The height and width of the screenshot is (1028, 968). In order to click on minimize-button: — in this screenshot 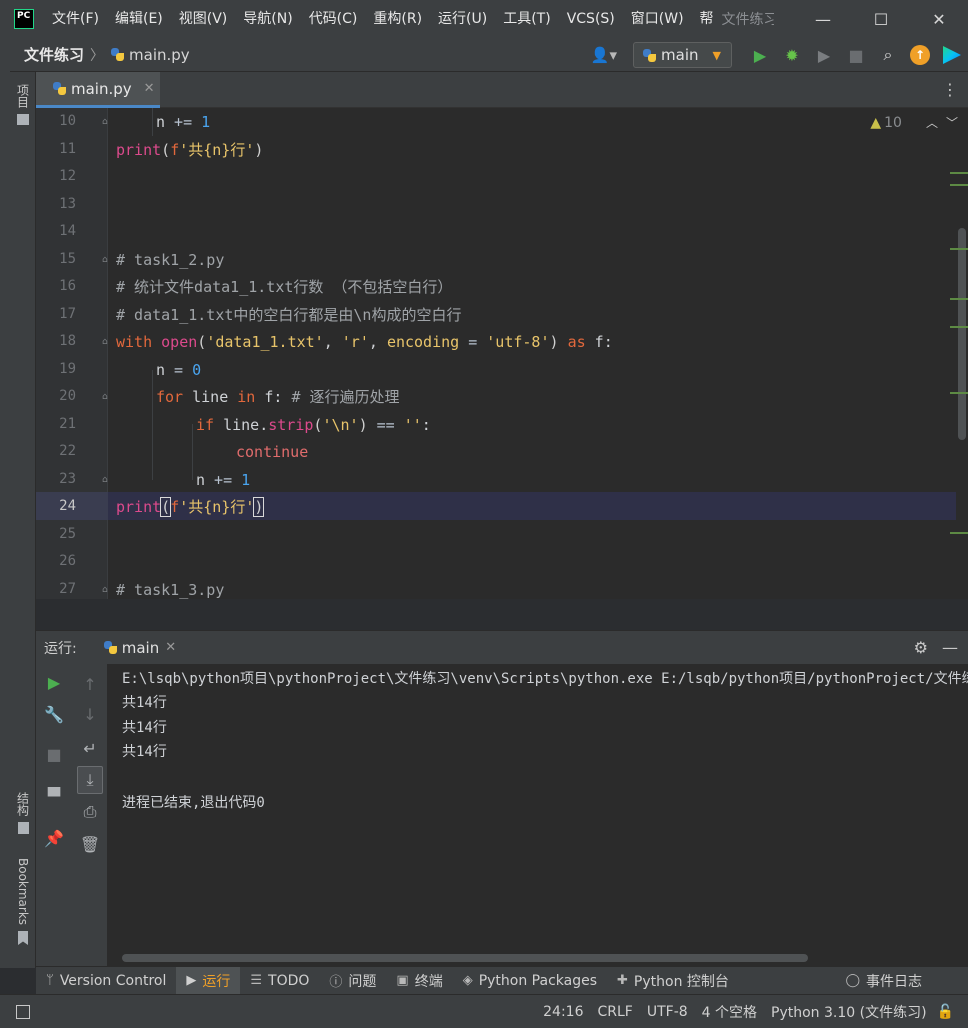, I will do `click(823, 19)`.